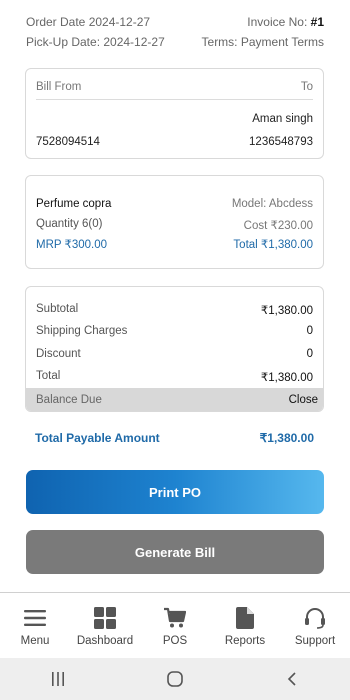  I want to click on nav-menu-label: Menu, so click(35, 641).